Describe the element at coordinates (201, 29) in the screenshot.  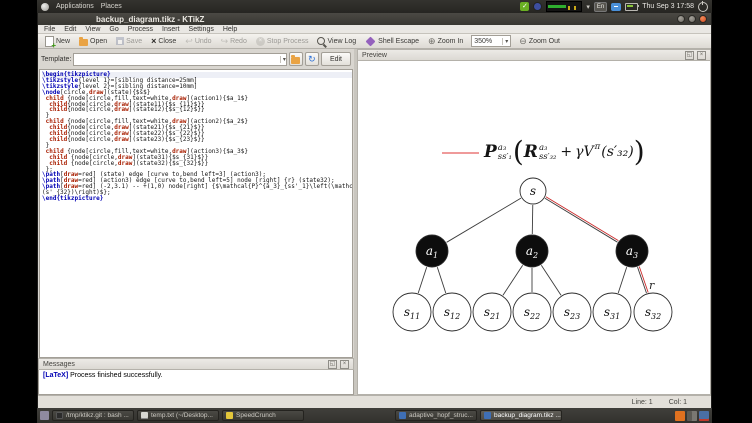
I see `menu-settings: Settings` at that location.